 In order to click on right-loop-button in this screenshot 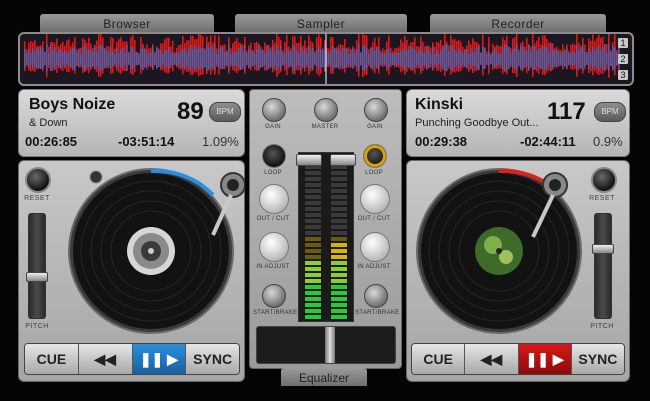, I will do `click(375, 156)`.